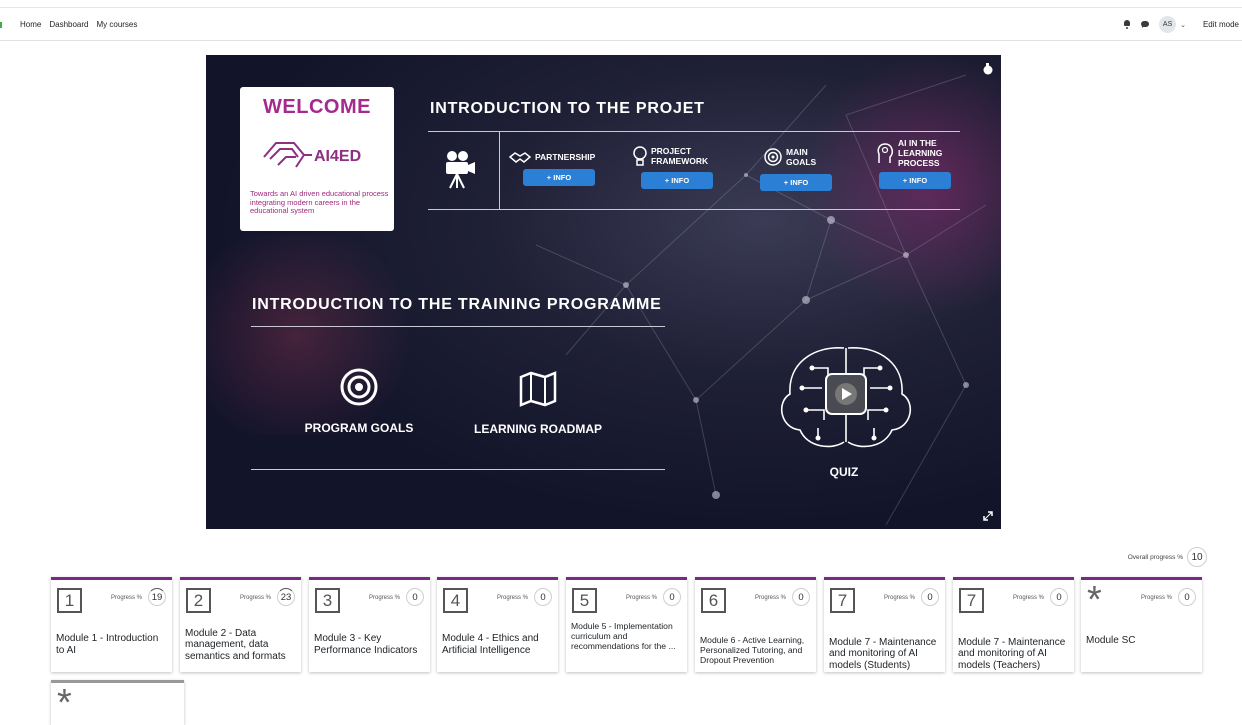 This screenshot has width=1242, height=725. What do you see at coordinates (552, 168) in the screenshot?
I see `project-item-partnership: PARTNERSHIP + INFO` at bounding box center [552, 168].